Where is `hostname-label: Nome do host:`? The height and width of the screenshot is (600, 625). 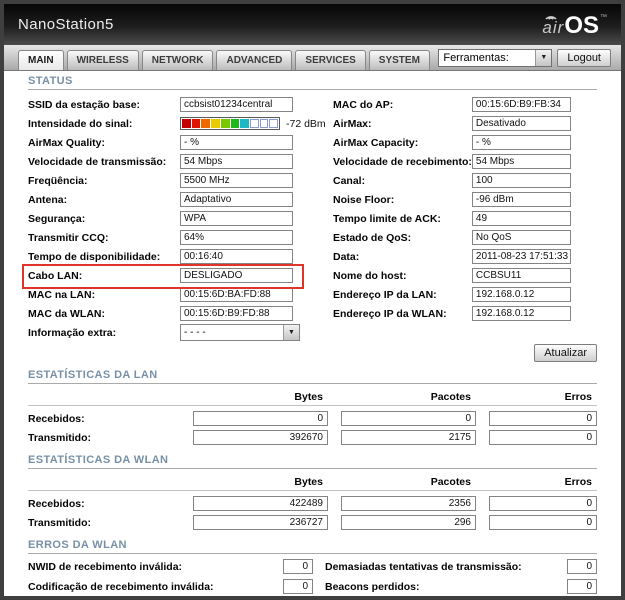 hostname-label: Nome do host: is located at coordinates (370, 275).